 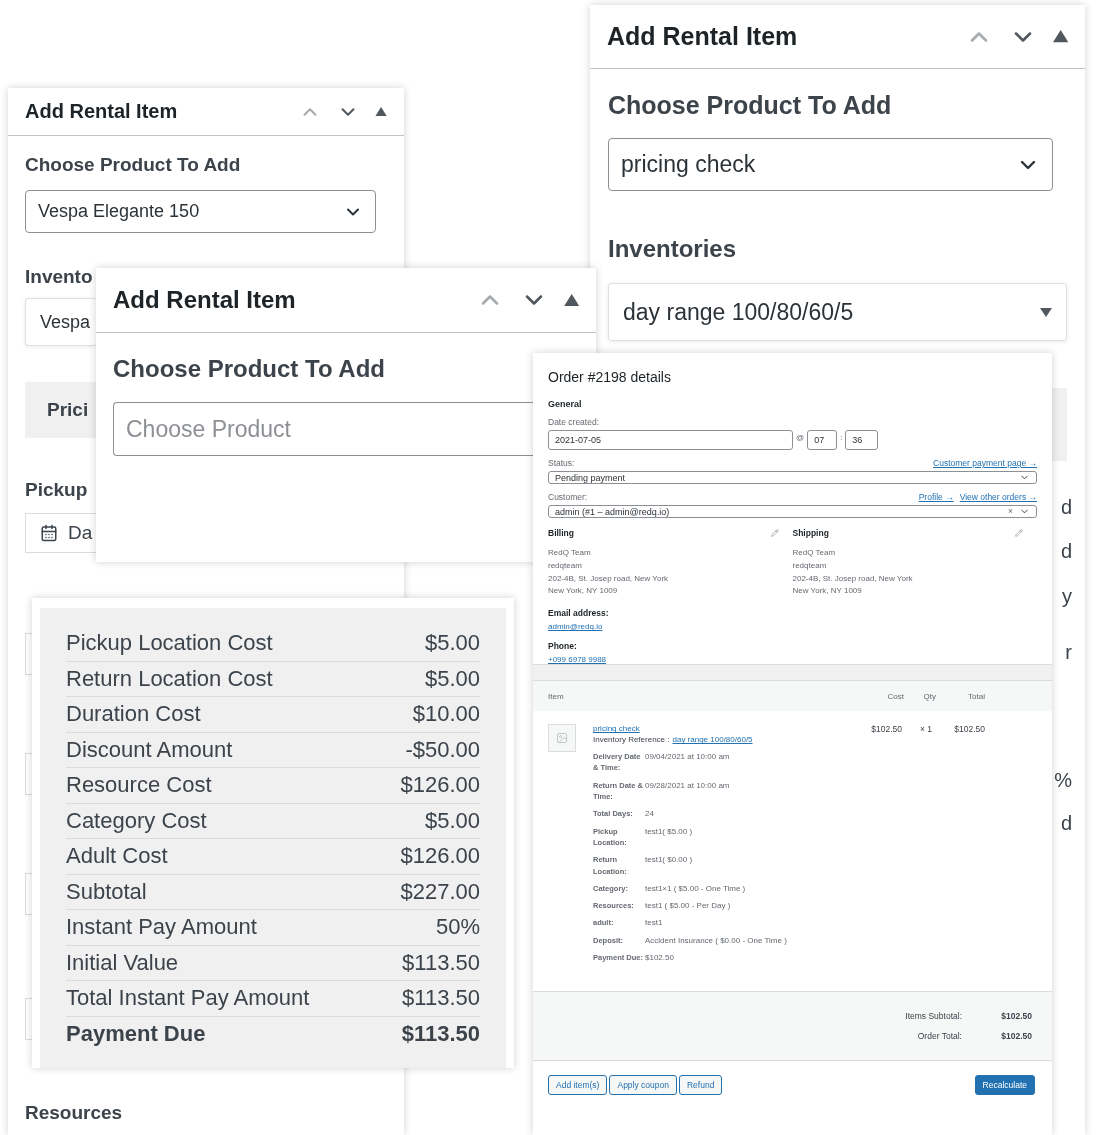 I want to click on cost-label: Category Cost, so click(x=136, y=820).